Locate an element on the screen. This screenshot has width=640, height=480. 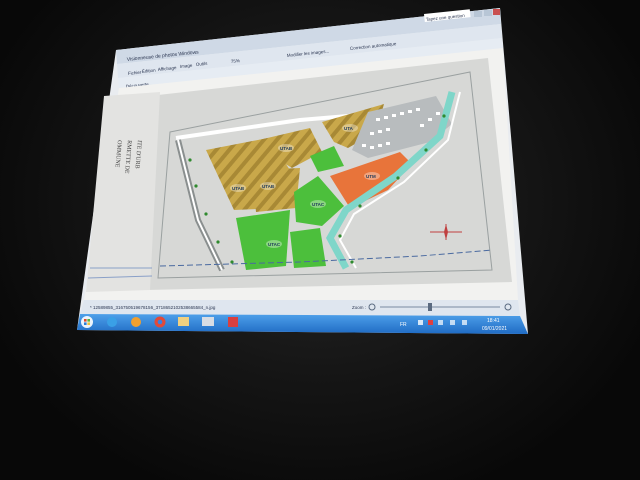
tray-date: 09/01/2021 is located at coordinates (494, 329).